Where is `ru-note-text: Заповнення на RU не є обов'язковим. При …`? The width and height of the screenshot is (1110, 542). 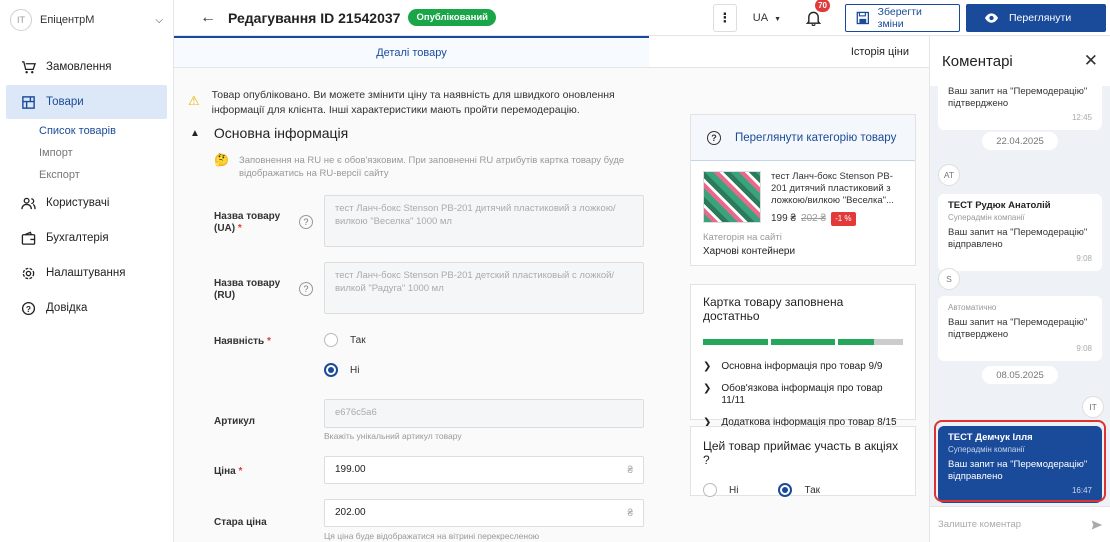 ru-note-text: Заповнення на RU не є обов'язковим. При … is located at coordinates (431, 167).